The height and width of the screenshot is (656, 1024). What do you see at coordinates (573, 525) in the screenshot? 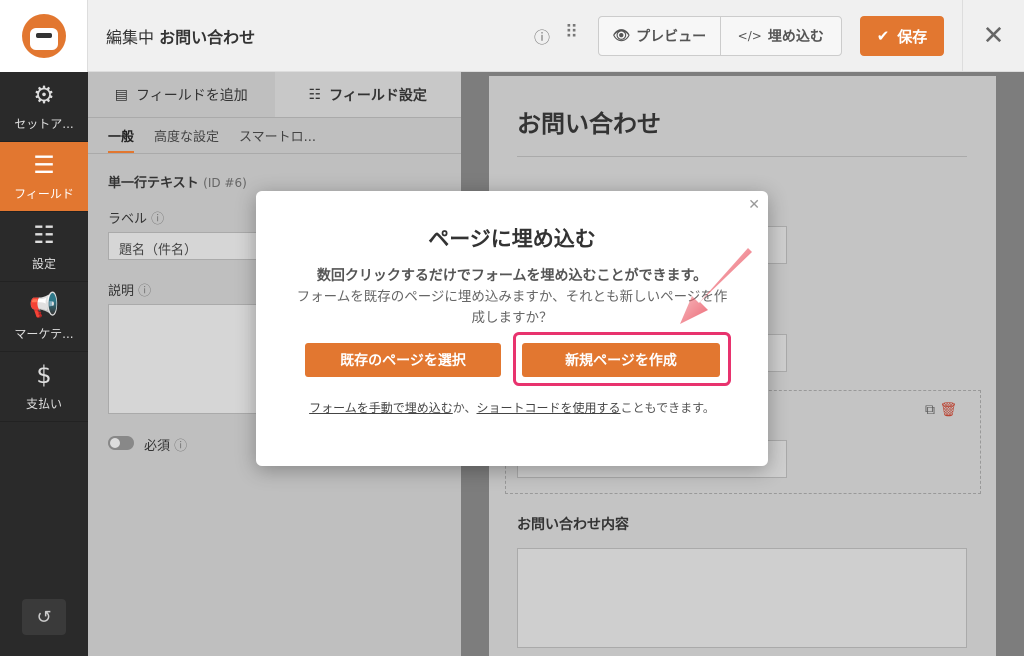
I see `content-label: お問い合わせ内容` at bounding box center [573, 525].